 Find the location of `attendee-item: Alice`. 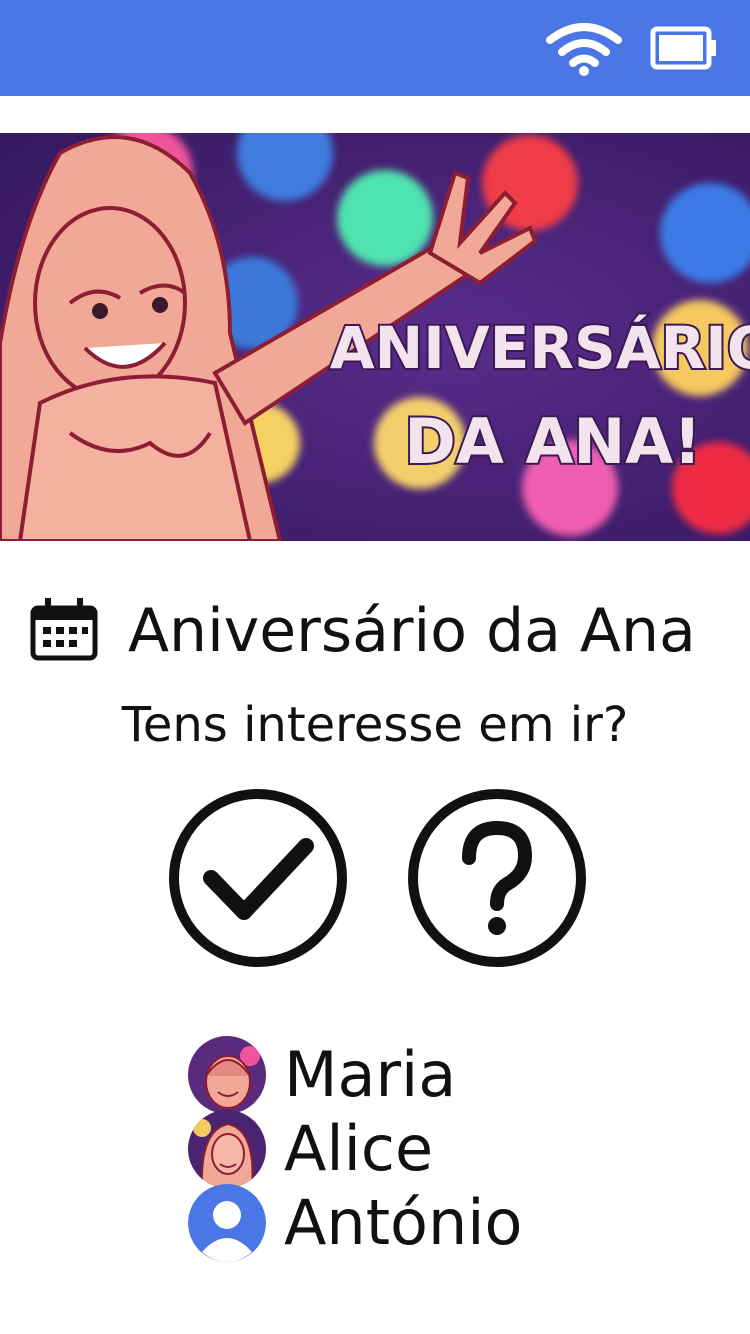

attendee-item: Alice is located at coordinates (396, 1150).